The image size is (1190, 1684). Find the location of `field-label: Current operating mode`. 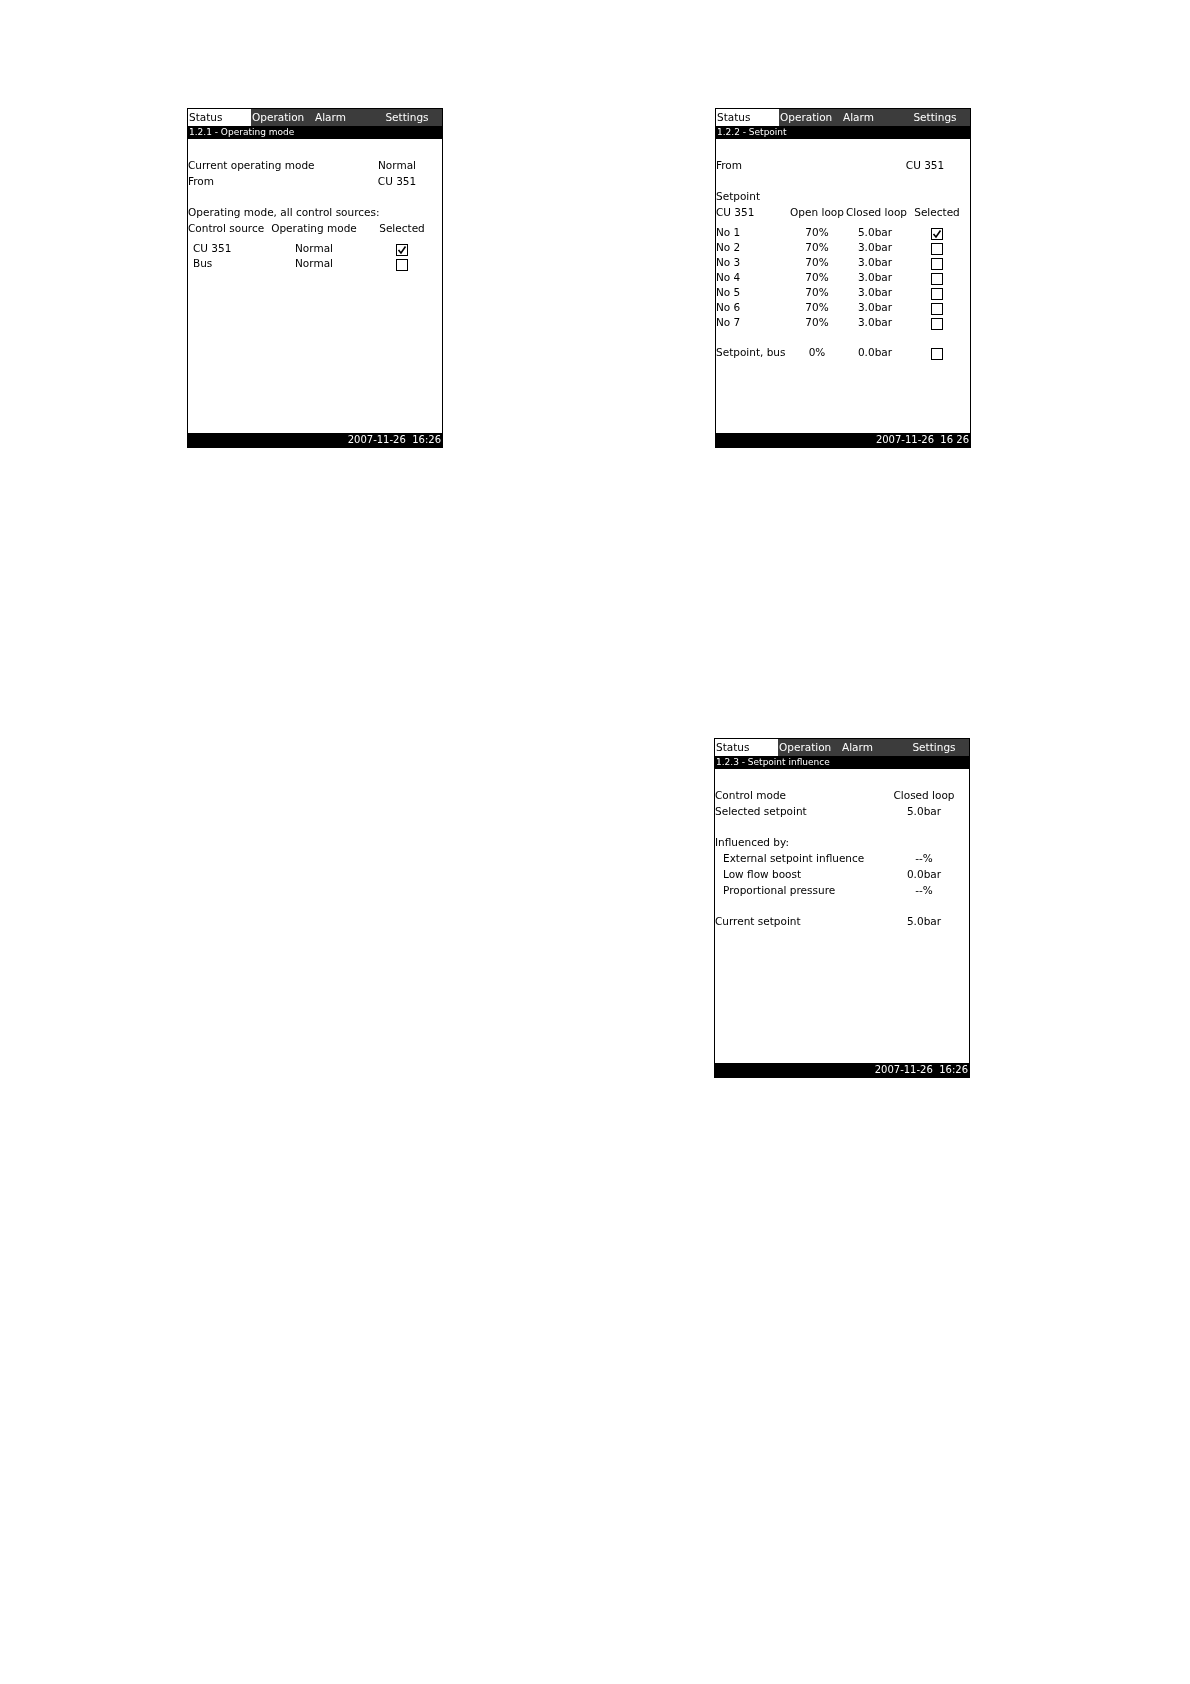

field-label: Current operating mode is located at coordinates (252, 165).